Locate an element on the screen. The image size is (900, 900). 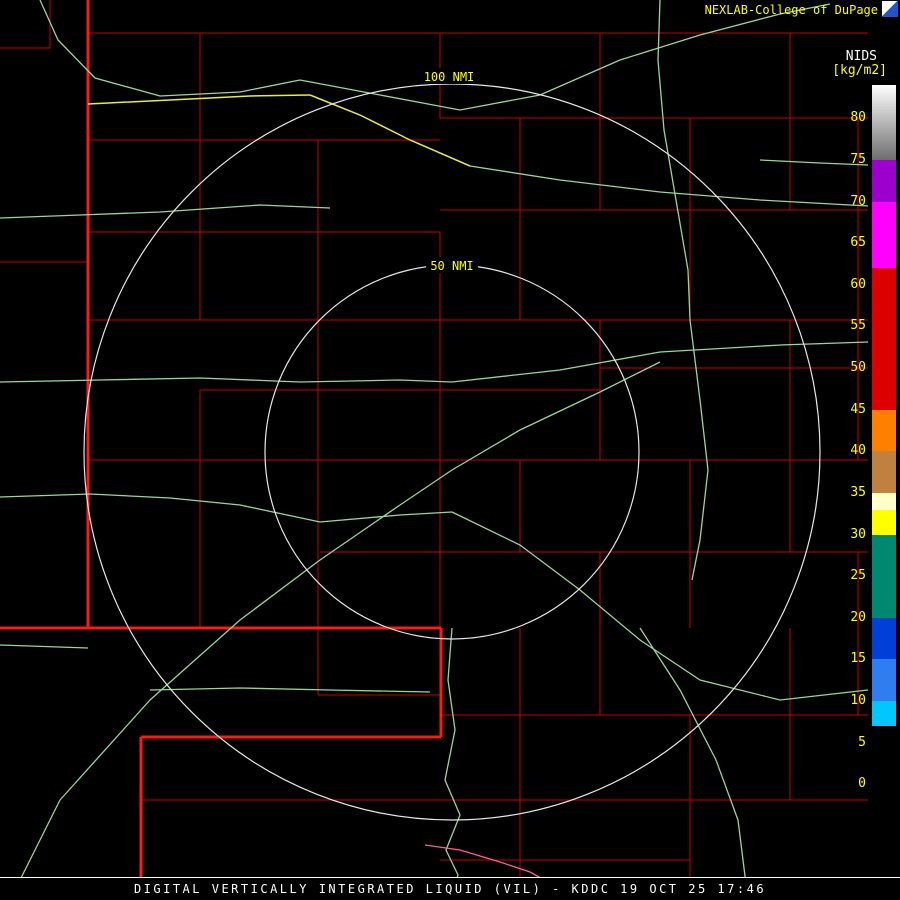
colorbar is located at coordinates (884, 443).